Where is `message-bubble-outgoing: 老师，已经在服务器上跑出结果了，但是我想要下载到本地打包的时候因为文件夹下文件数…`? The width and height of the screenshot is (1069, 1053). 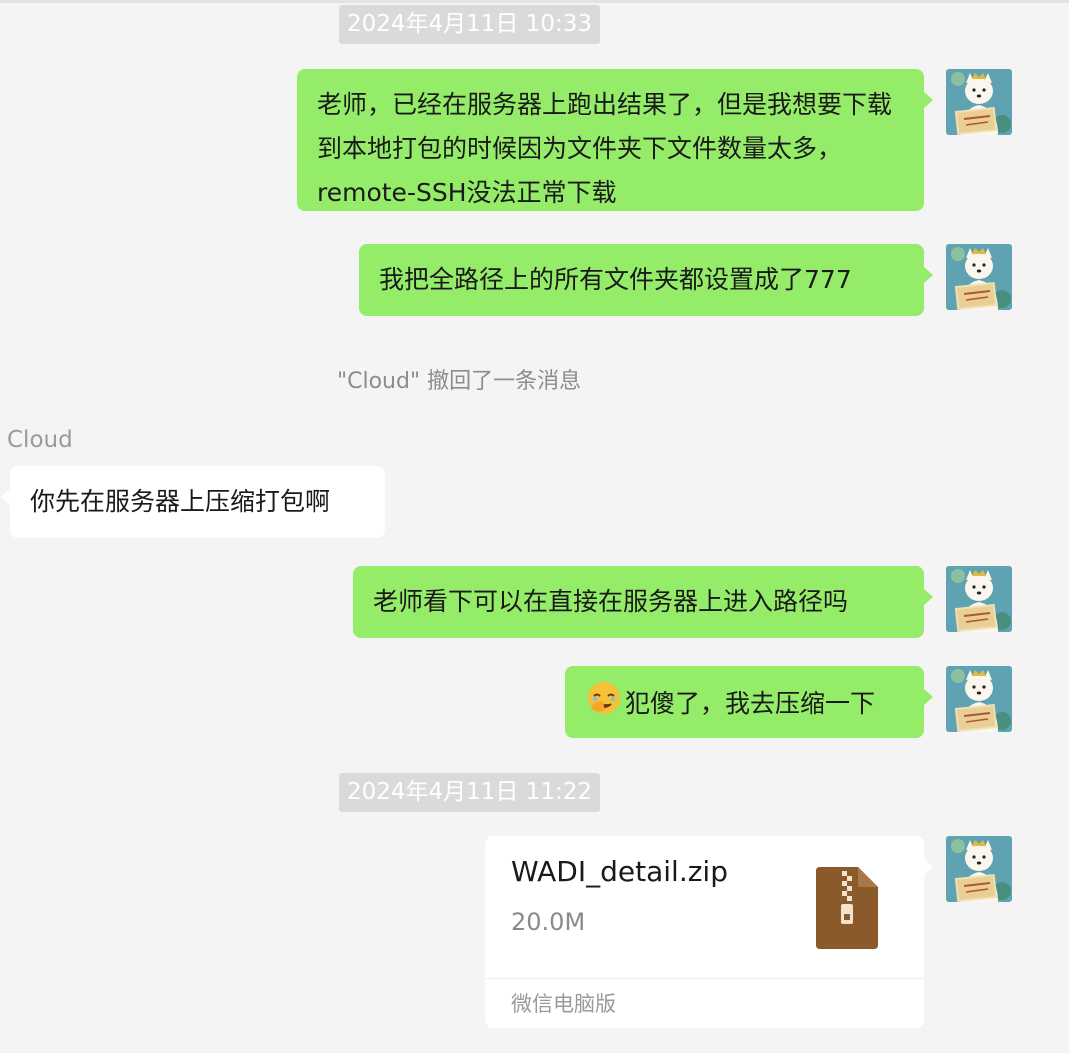 message-bubble-outgoing: 老师，已经在服务器上跑出结果了，但是我想要下载到本地打包的时候因为文件夹下文件数… is located at coordinates (615, 140).